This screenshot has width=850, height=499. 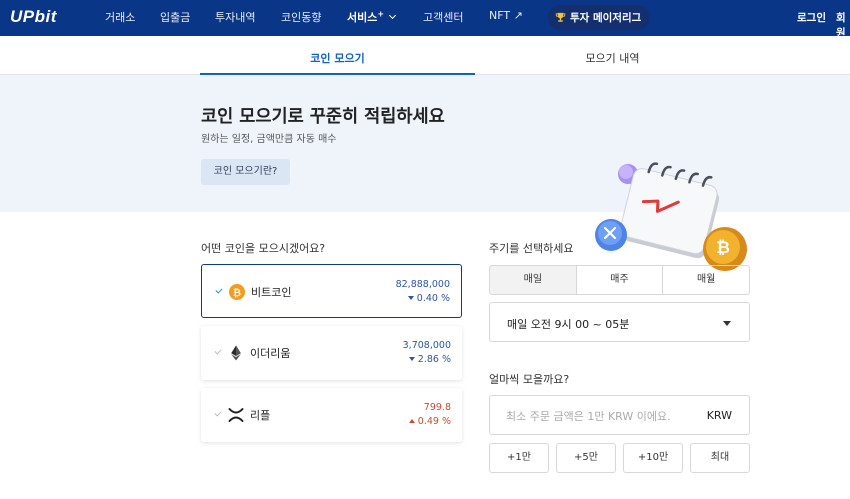 I want to click on amount-input, so click(x=601, y=416).